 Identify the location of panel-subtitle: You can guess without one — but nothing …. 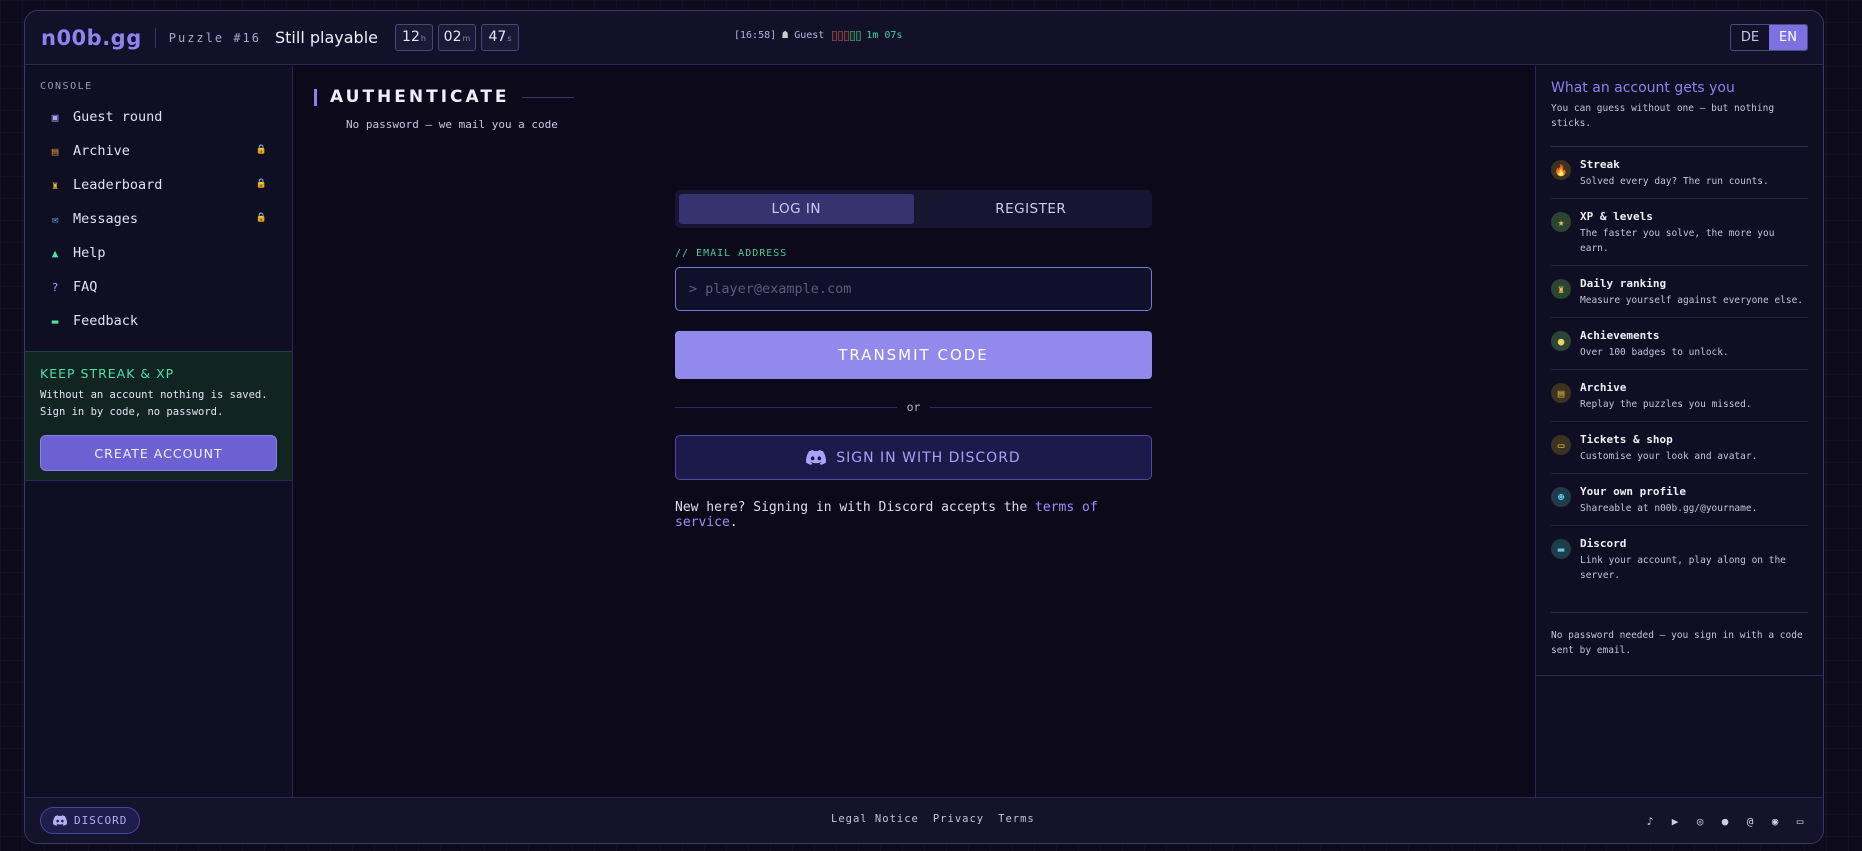
(1663, 116).